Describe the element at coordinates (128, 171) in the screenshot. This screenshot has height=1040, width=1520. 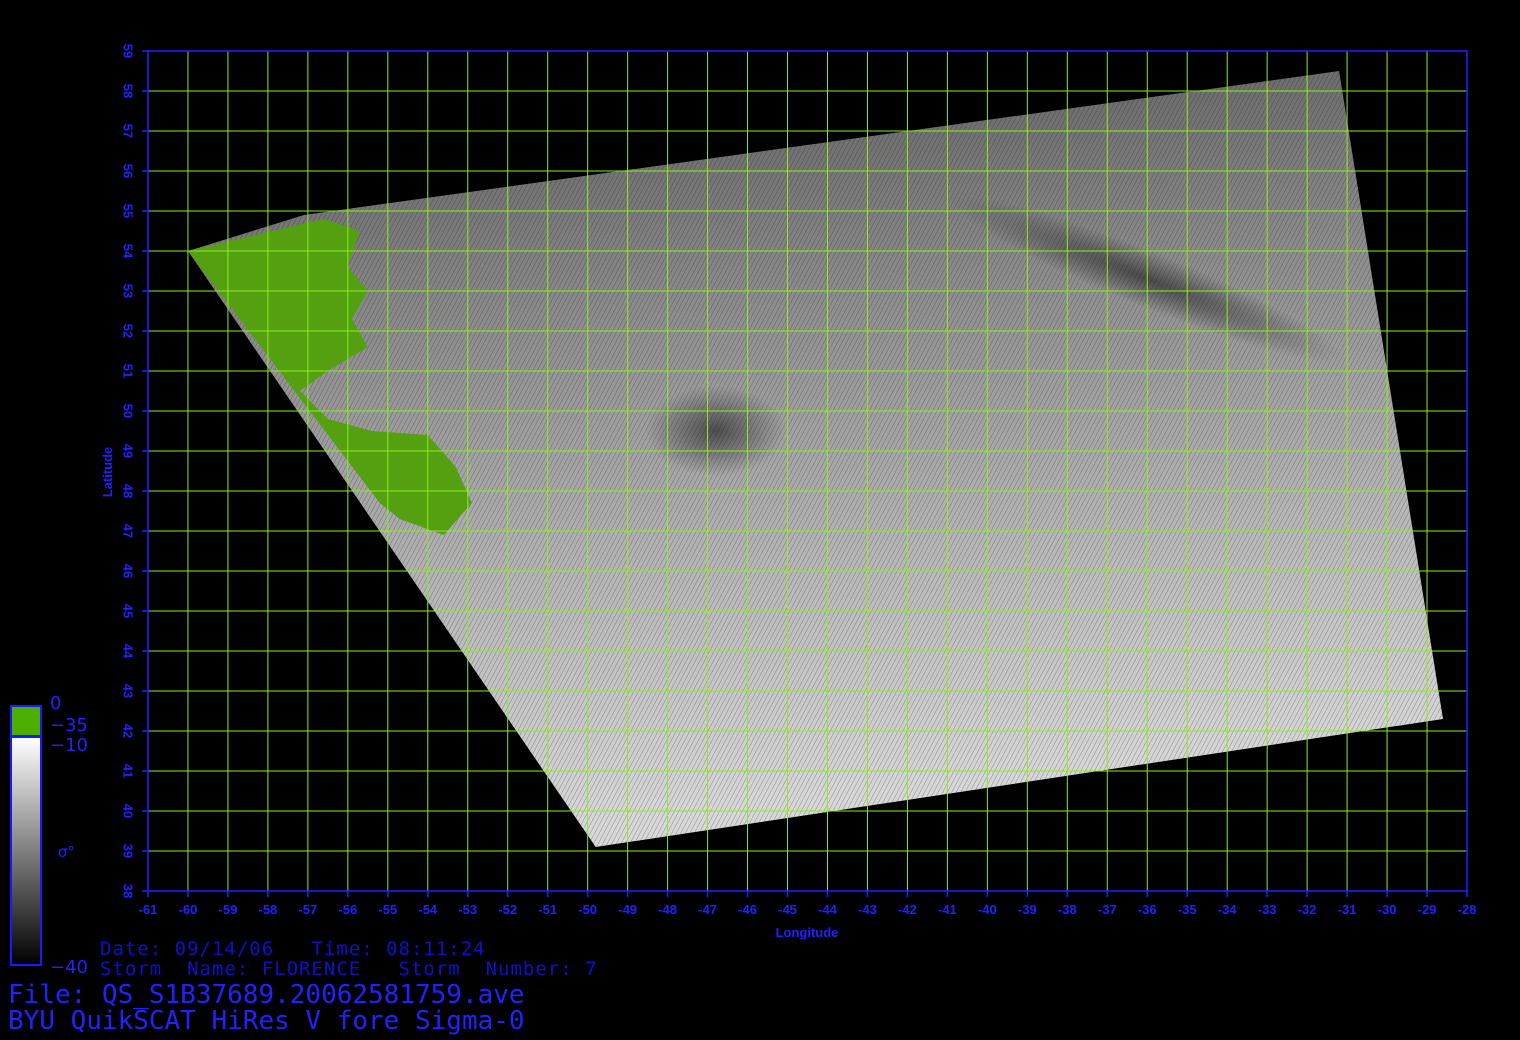
I see `lat-tick-label: 56` at that location.